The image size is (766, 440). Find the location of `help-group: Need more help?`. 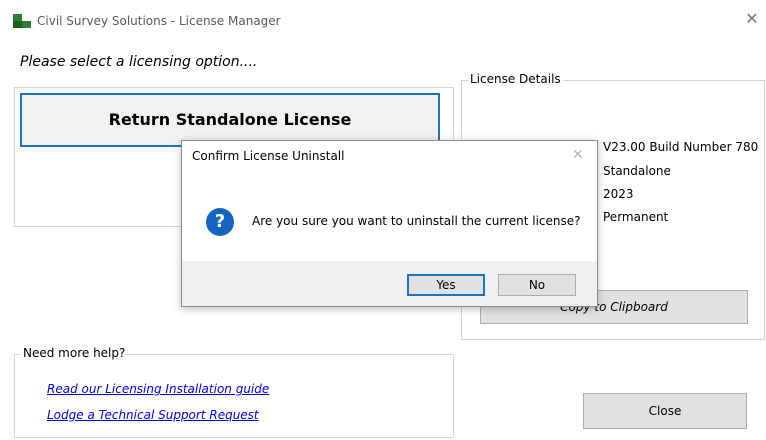

help-group: Need more help? is located at coordinates (234, 392).